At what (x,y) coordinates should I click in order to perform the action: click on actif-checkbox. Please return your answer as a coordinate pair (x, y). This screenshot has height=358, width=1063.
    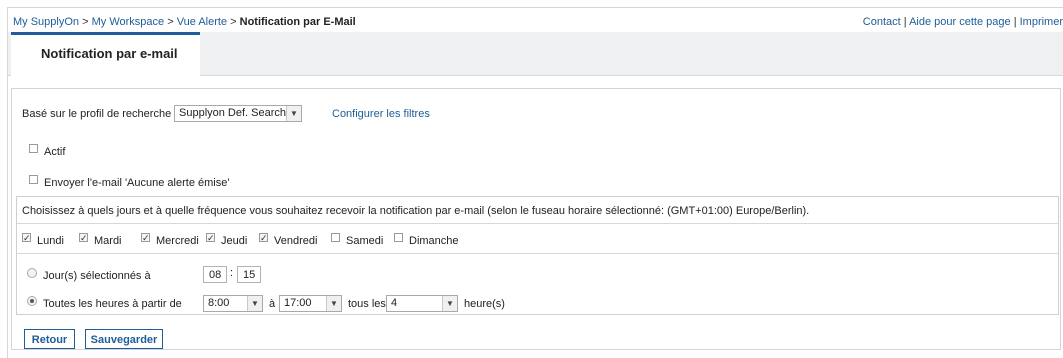
    Looking at the image, I should click on (33, 148).